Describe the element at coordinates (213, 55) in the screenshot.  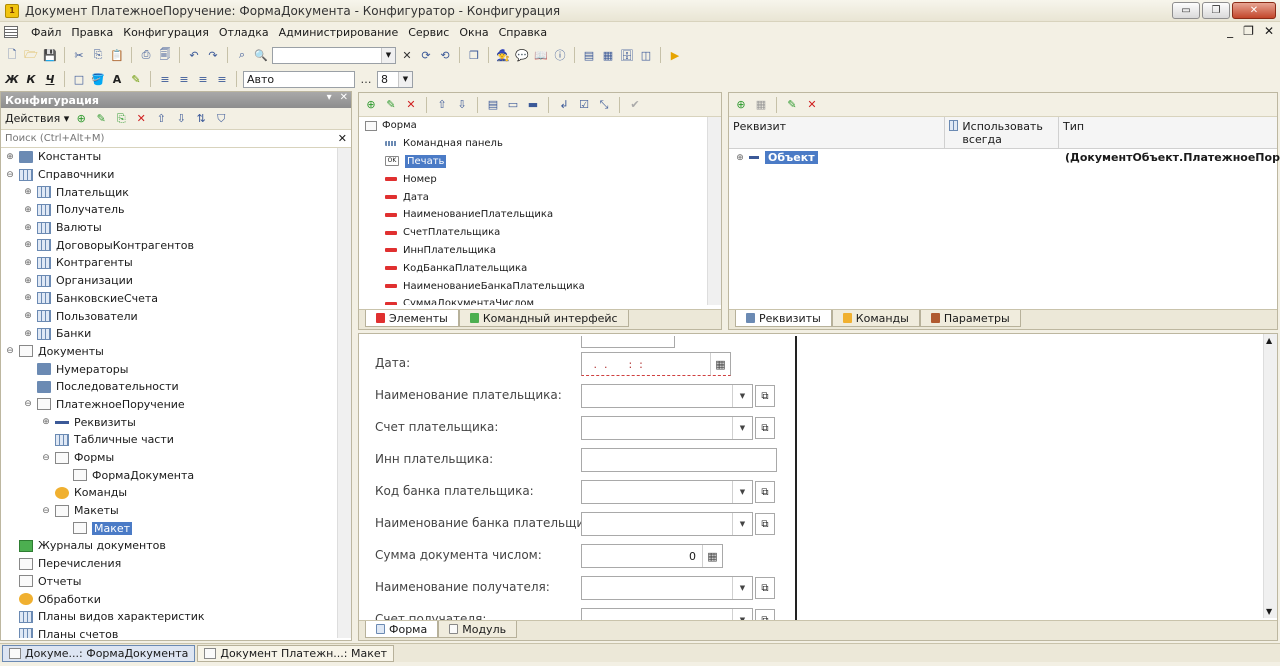
I see `redo-icon: ↷` at that location.